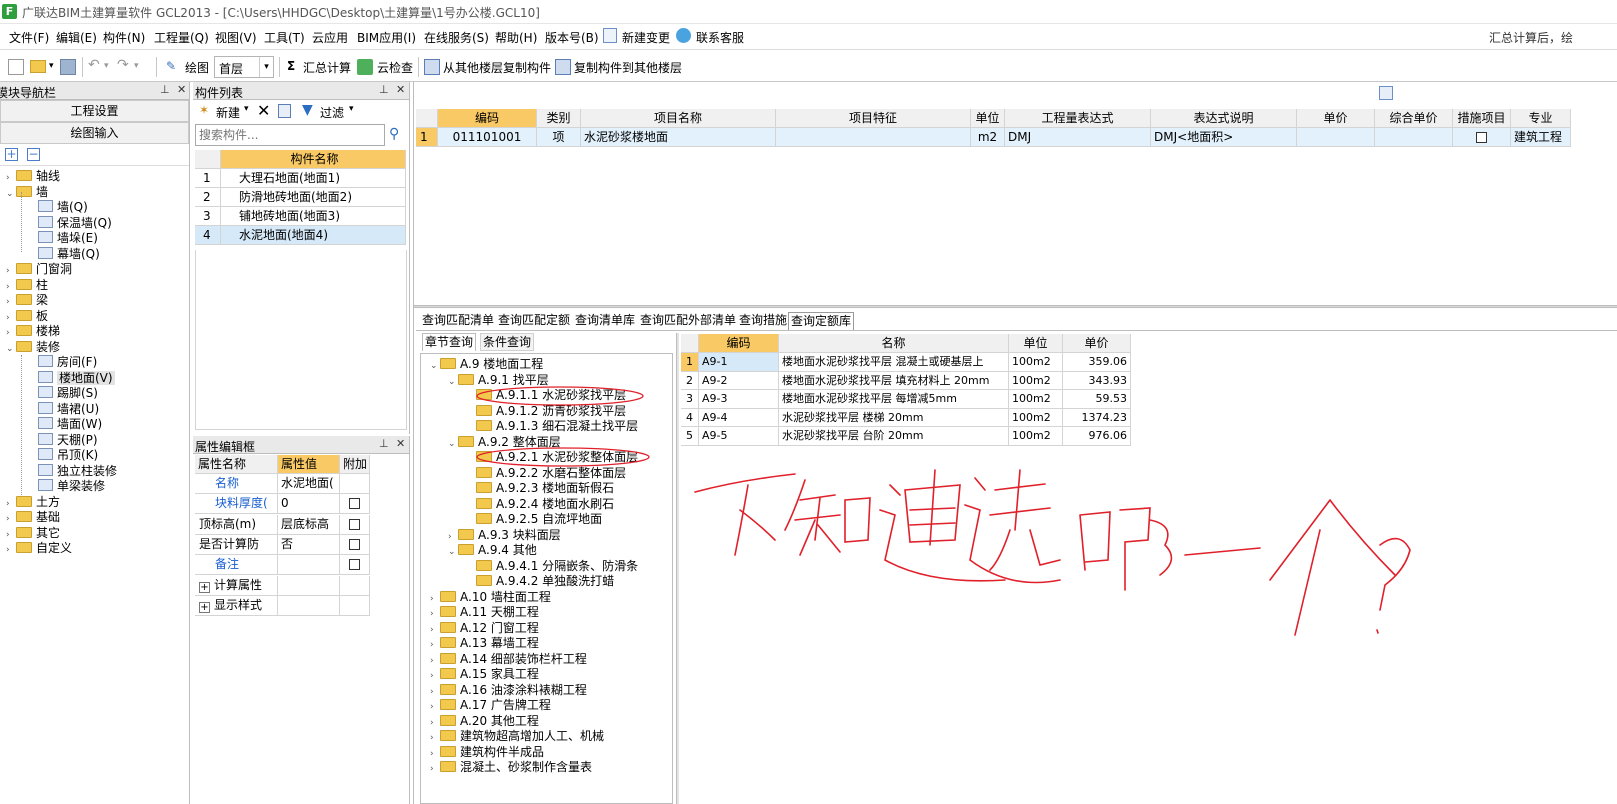  I want to click on bill-column-header: 项目特征, so click(873, 118).